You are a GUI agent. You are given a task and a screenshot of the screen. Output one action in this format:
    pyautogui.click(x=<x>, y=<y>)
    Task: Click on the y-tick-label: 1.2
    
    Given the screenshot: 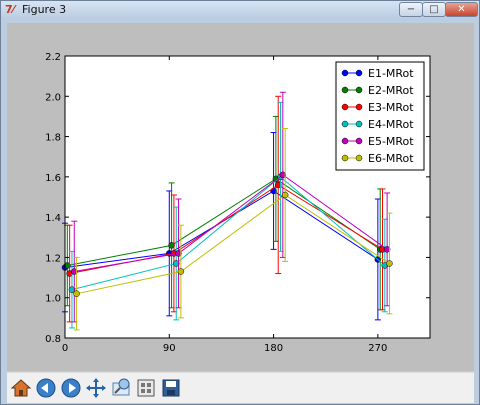 What is the action you would take?
    pyautogui.click(x=53, y=258)
    